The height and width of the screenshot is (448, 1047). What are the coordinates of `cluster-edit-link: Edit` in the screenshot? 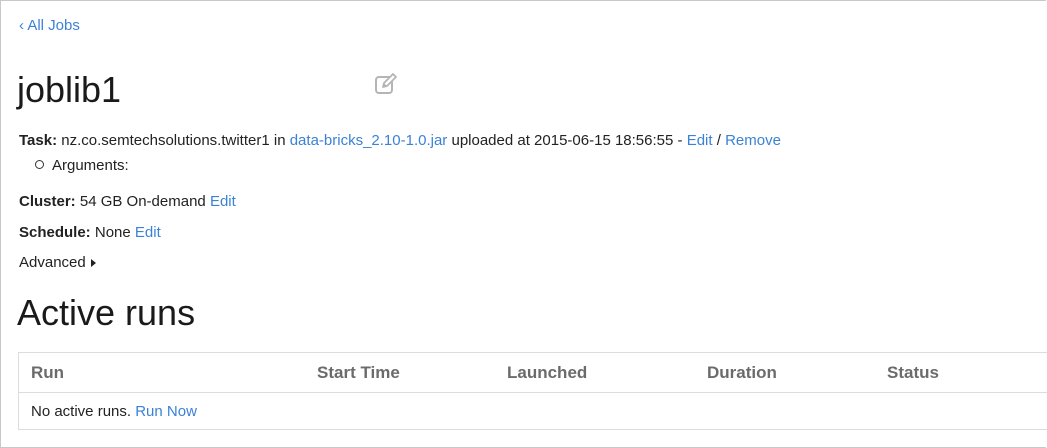 It's located at (223, 201).